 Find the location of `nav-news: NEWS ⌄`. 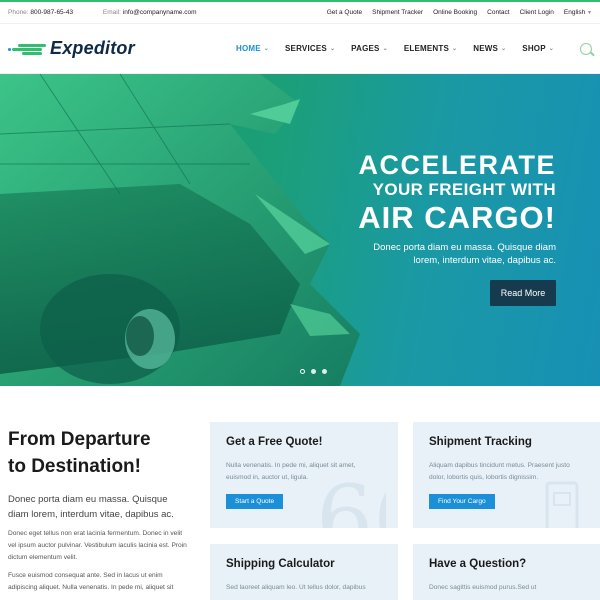

nav-news: NEWS ⌄ is located at coordinates (489, 48).